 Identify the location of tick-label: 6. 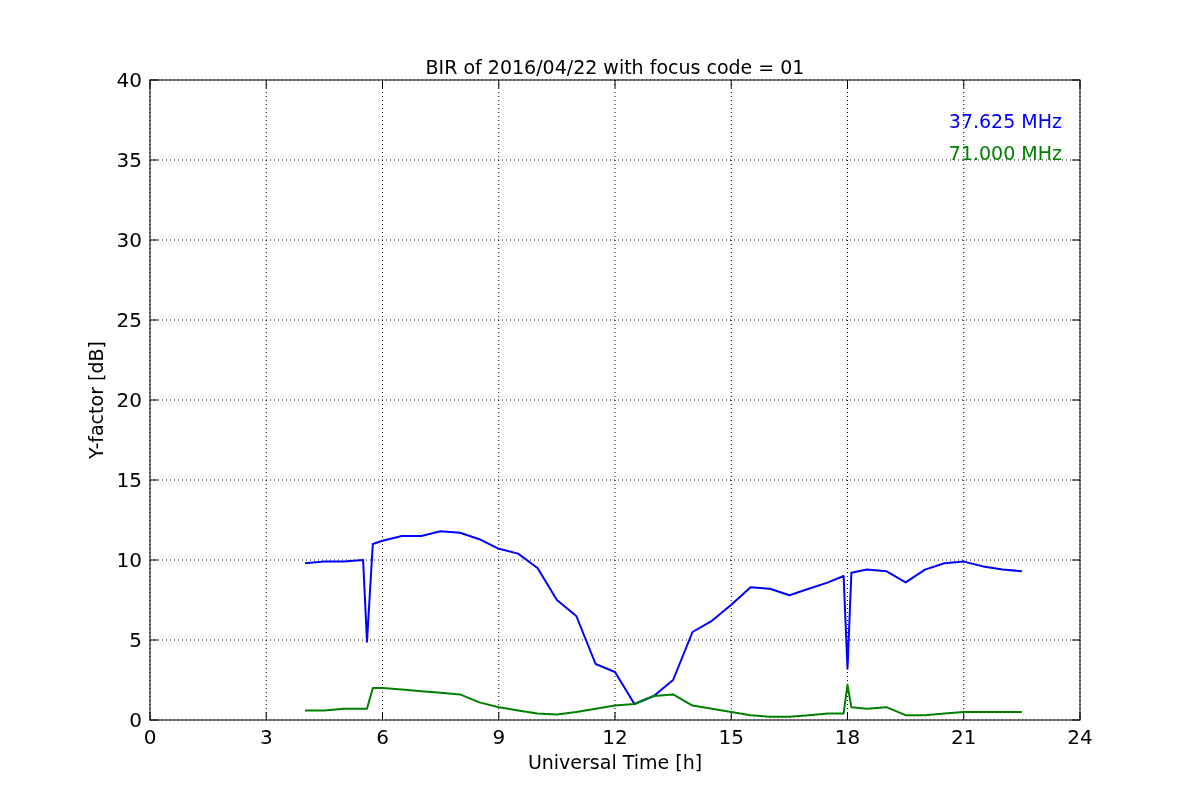
(382, 737).